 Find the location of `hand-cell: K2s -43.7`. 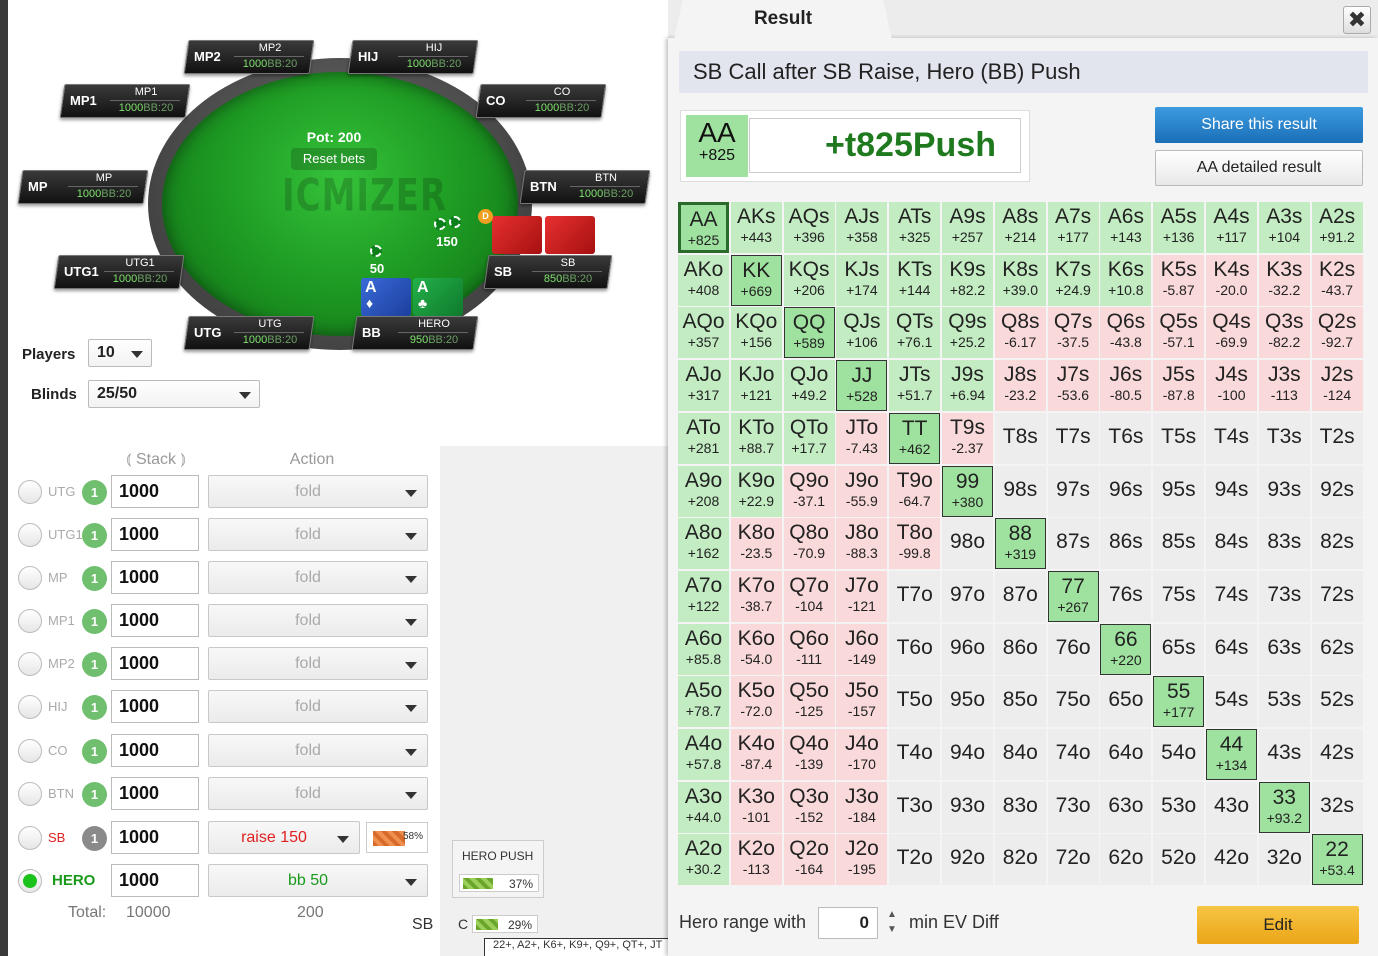

hand-cell: K2s -43.7 is located at coordinates (1337, 280).